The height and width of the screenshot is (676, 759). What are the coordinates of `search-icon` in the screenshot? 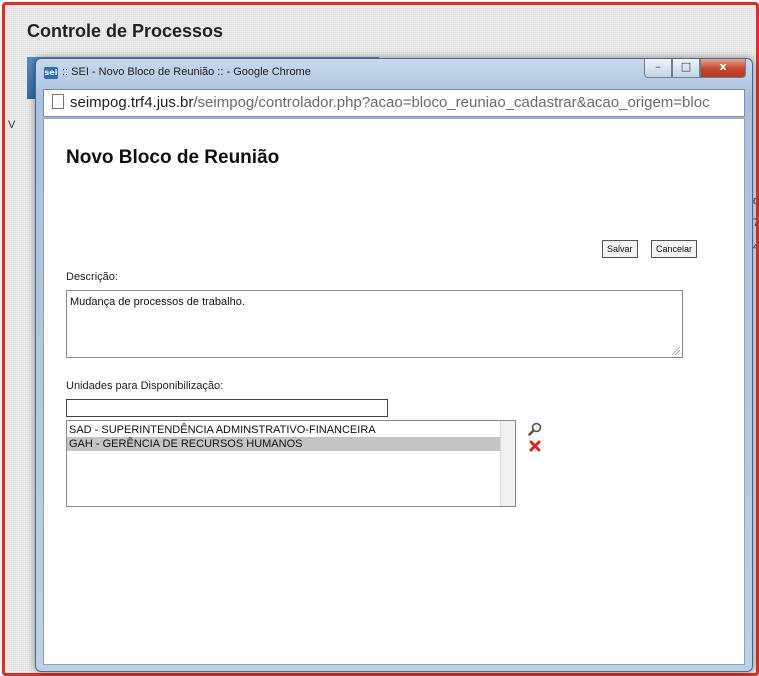 It's located at (535, 429).